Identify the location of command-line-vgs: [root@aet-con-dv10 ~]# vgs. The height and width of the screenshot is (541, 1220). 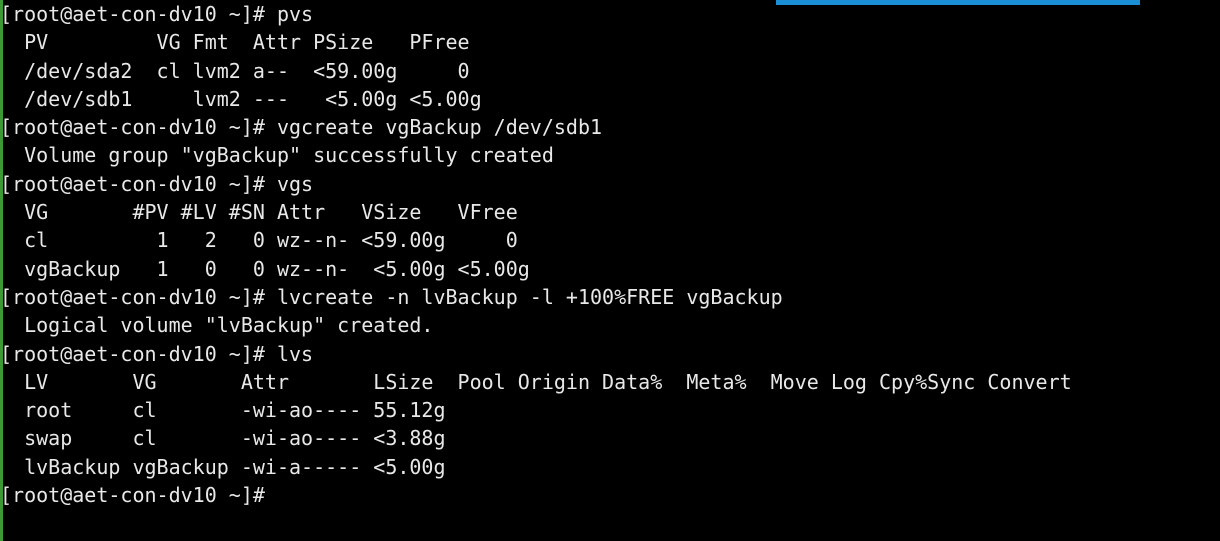
(157, 183).